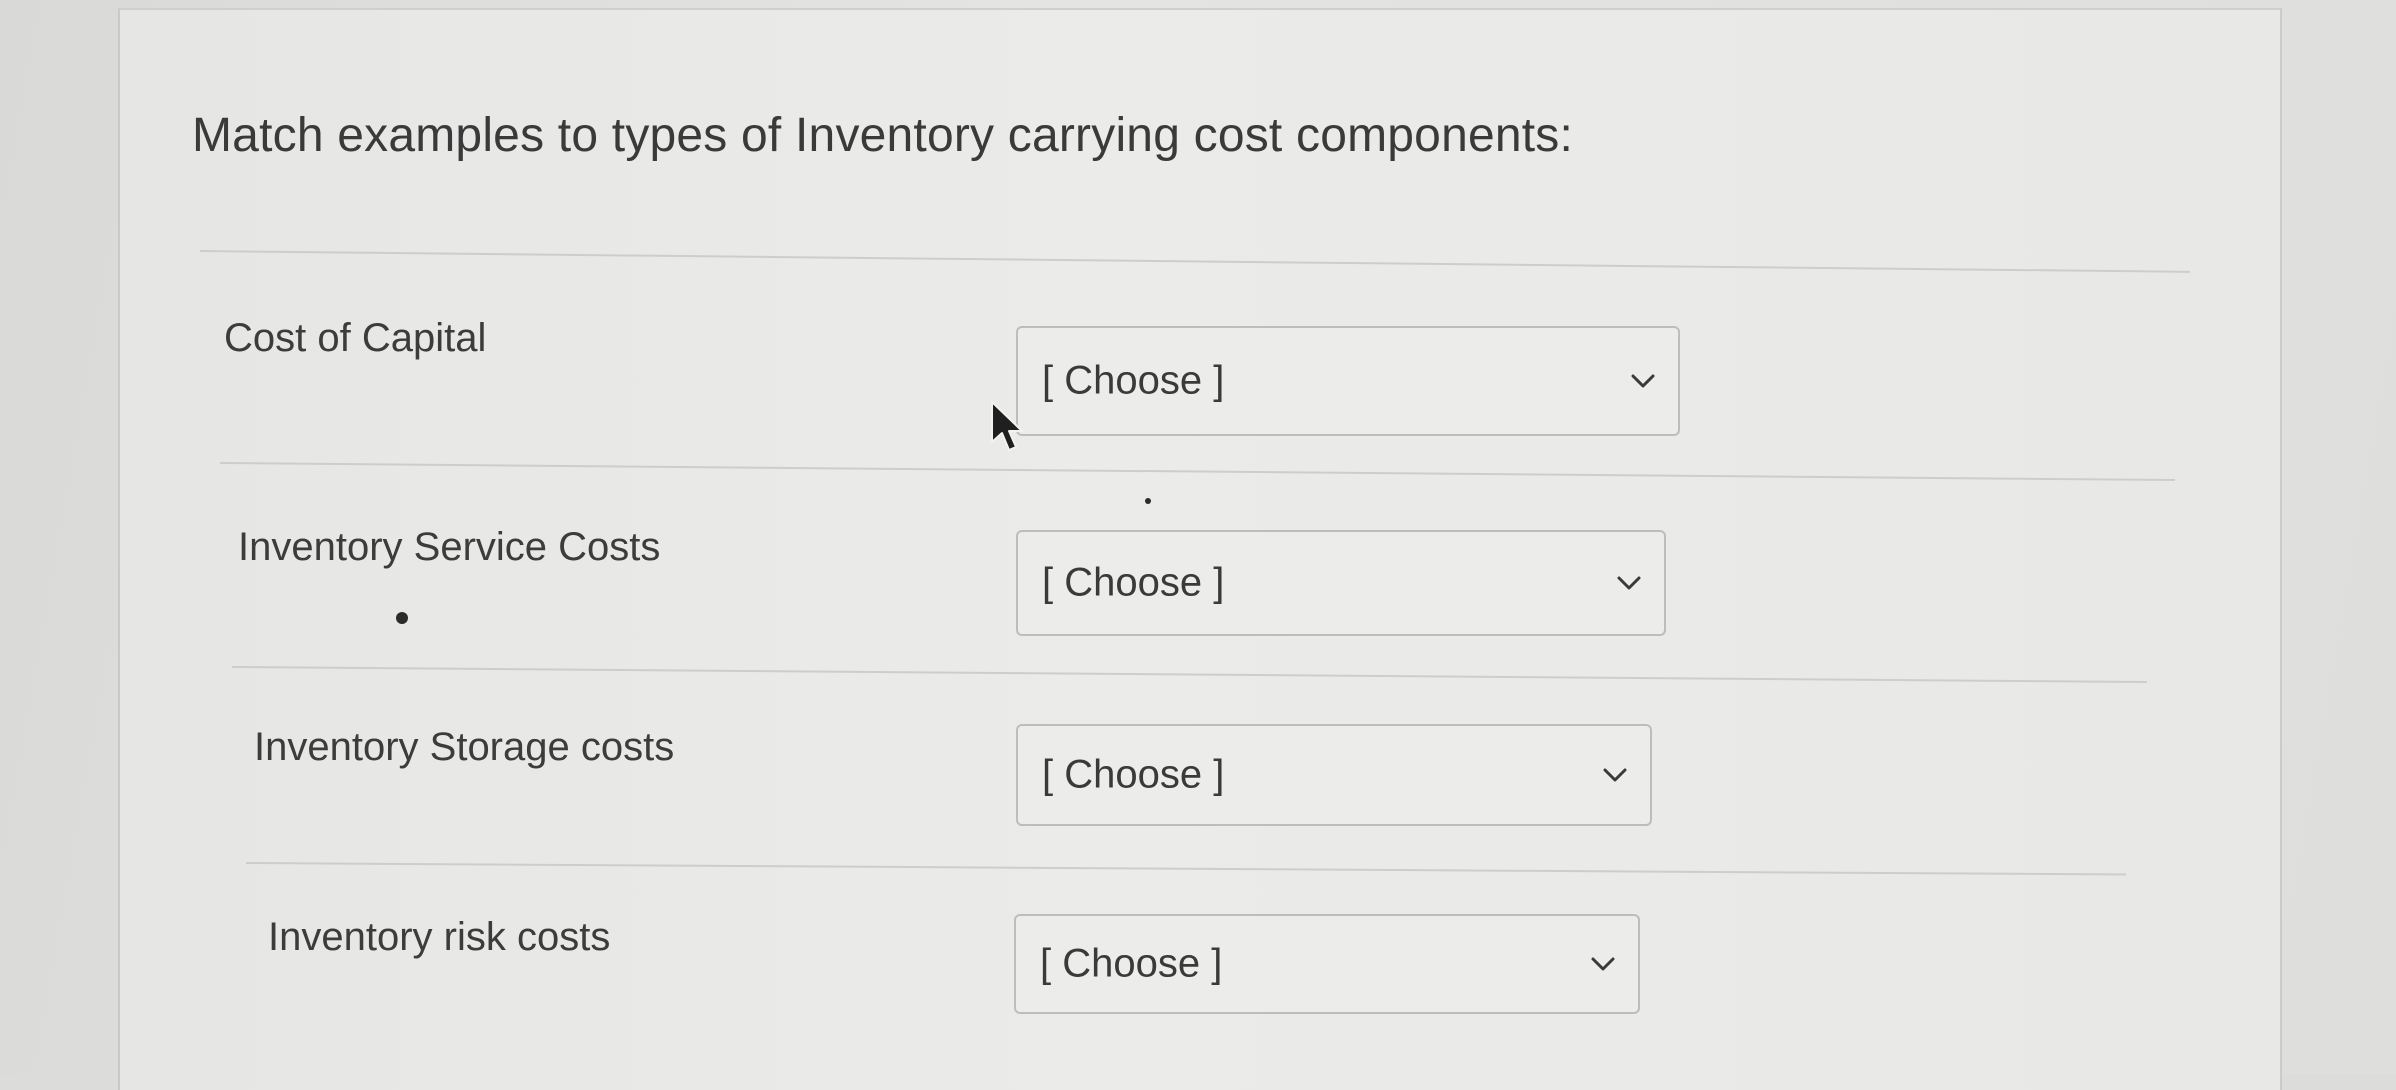 Image resolution: width=2396 pixels, height=1090 pixels. What do you see at coordinates (1327, 964) in the screenshot?
I see `match-select-inventory-risk-costs: [ Choose ]` at bounding box center [1327, 964].